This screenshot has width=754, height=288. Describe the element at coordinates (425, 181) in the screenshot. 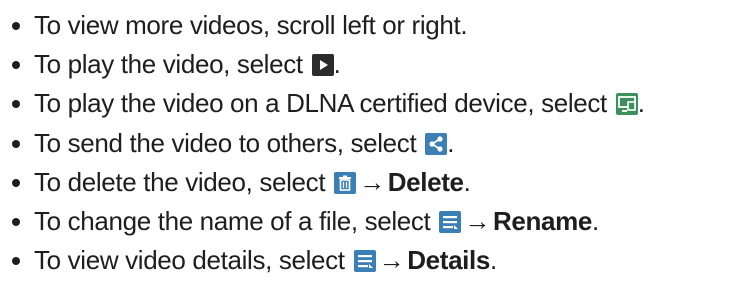

I see `action-label-delete: Delete` at that location.